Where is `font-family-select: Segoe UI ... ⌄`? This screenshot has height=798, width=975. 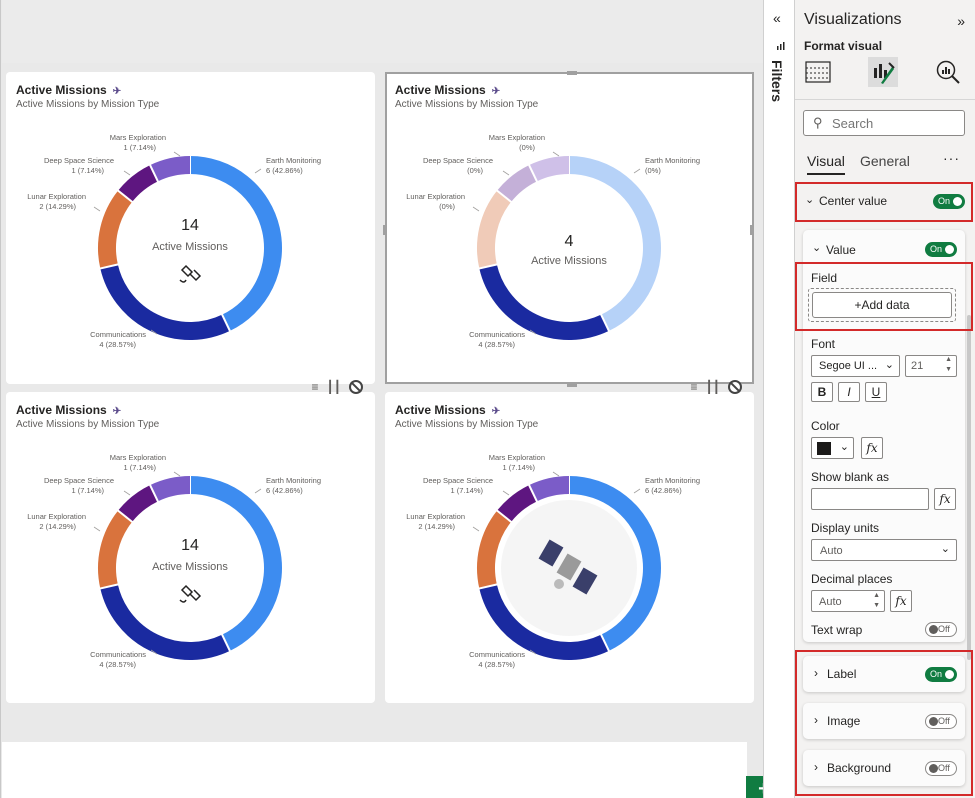
font-family-select: Segoe UI ... ⌄ is located at coordinates (855, 366).